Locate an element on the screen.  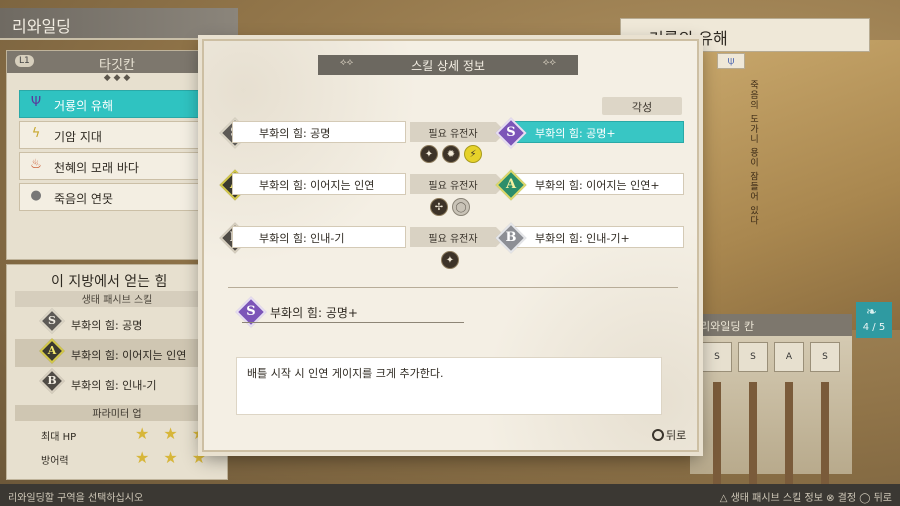
gain-panel-subtitle: 생태 패시브 스킬 is located at coordinates (117, 299).